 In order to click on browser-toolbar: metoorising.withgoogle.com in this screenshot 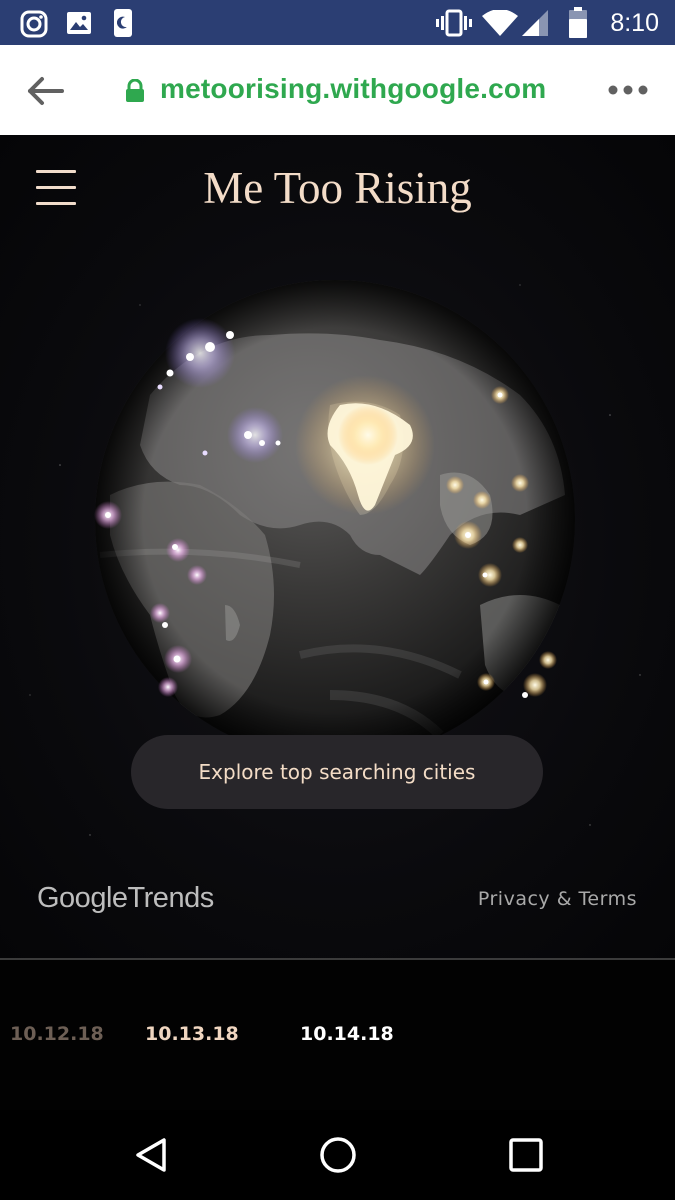, I will do `click(337, 90)`.